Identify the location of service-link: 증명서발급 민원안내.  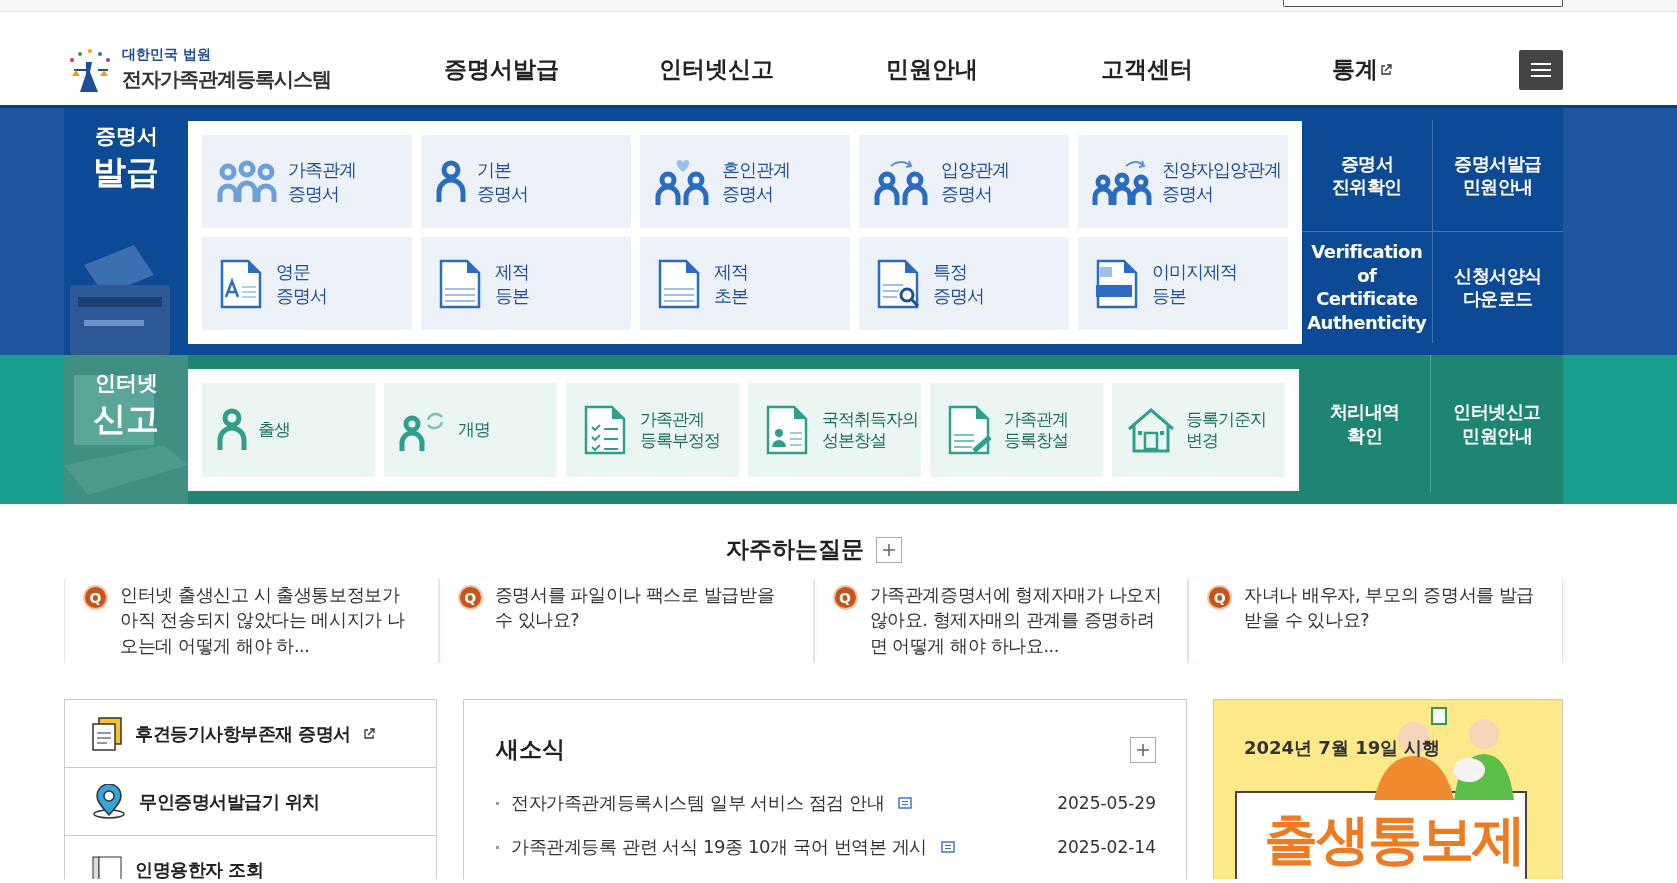
(1497, 175).